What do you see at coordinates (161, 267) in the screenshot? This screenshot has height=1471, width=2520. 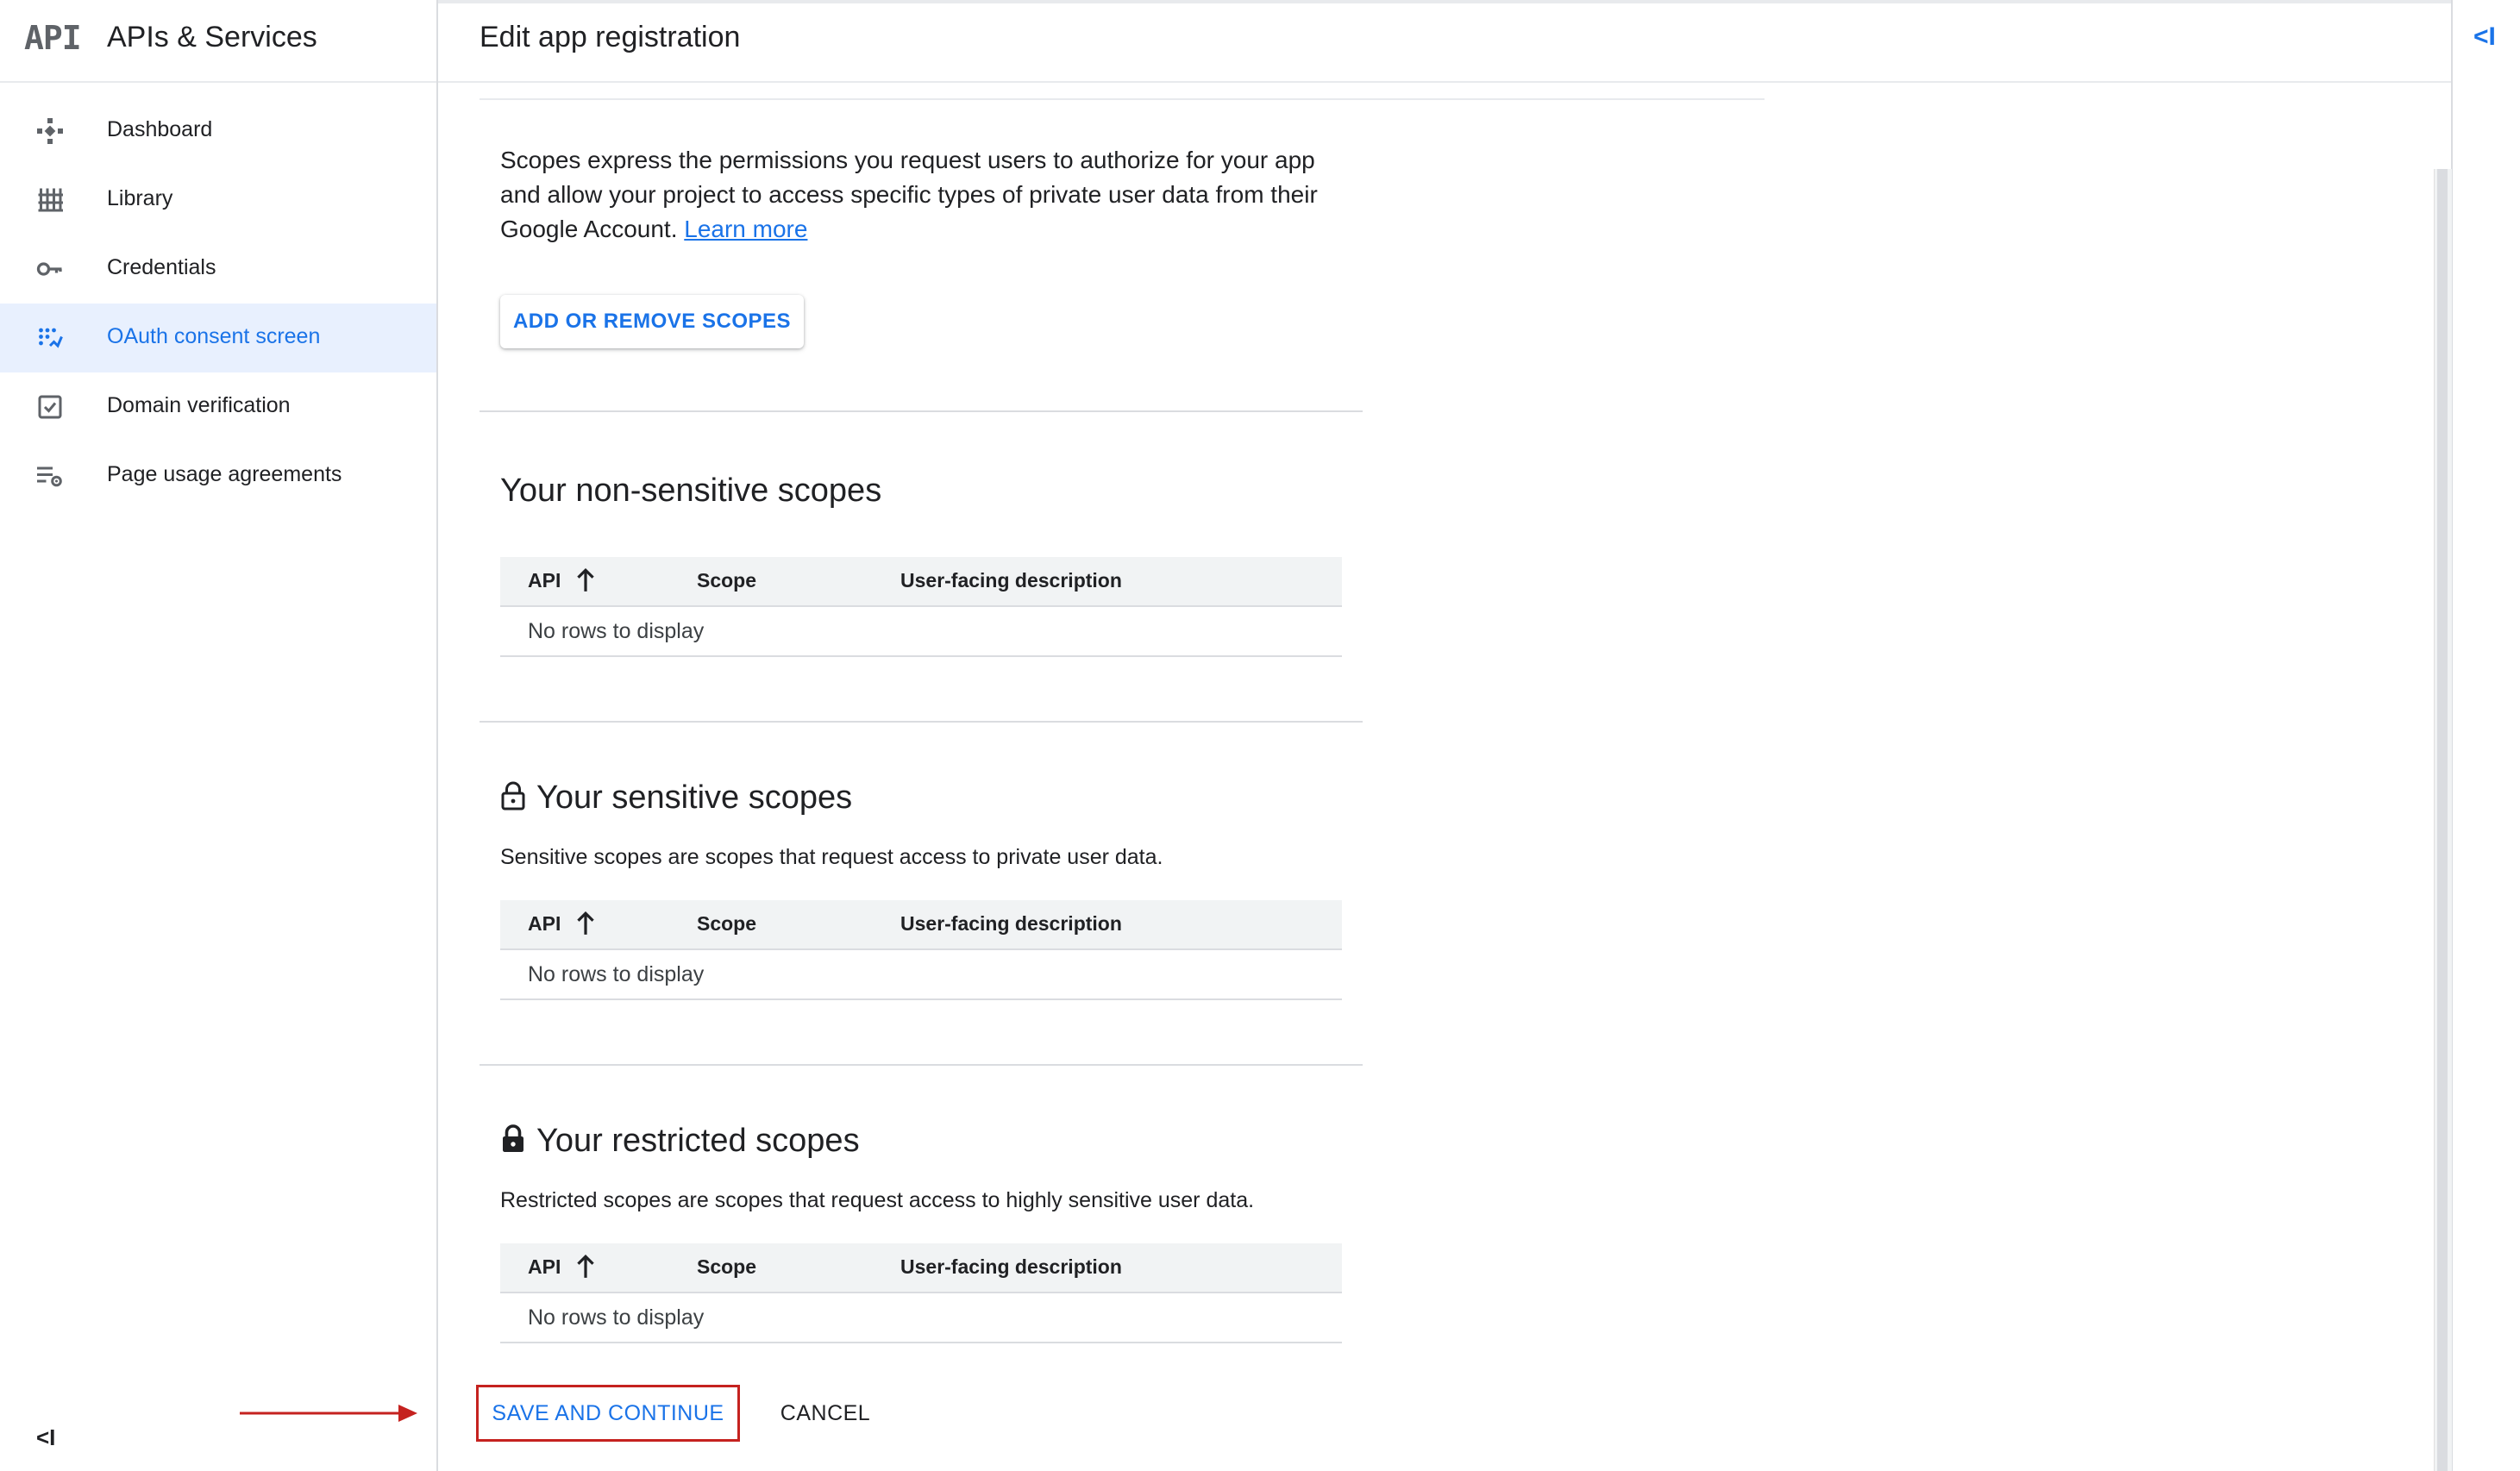 I see `sidebar-item-label: Credentials` at bounding box center [161, 267].